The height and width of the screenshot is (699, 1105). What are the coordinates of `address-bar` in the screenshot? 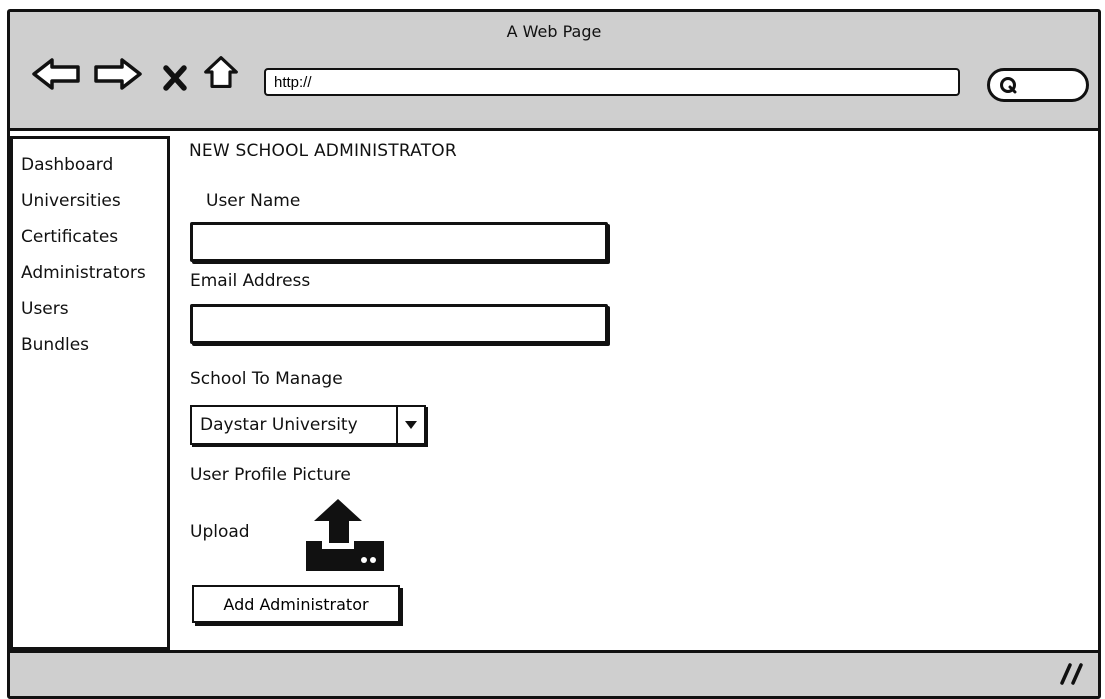 It's located at (612, 82).